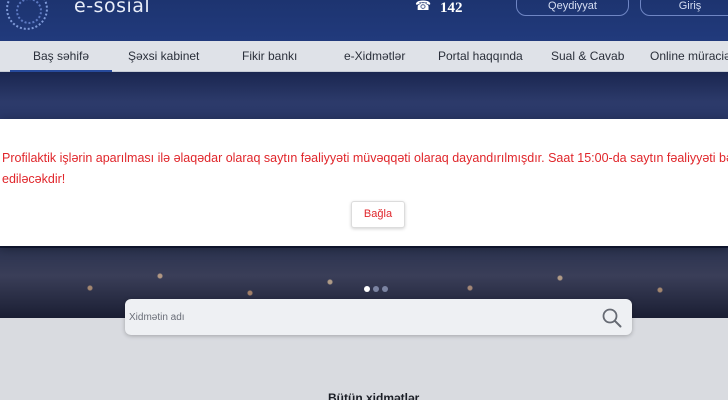 The width and height of the screenshot is (728, 400). I want to click on service-search-input, so click(355, 317).